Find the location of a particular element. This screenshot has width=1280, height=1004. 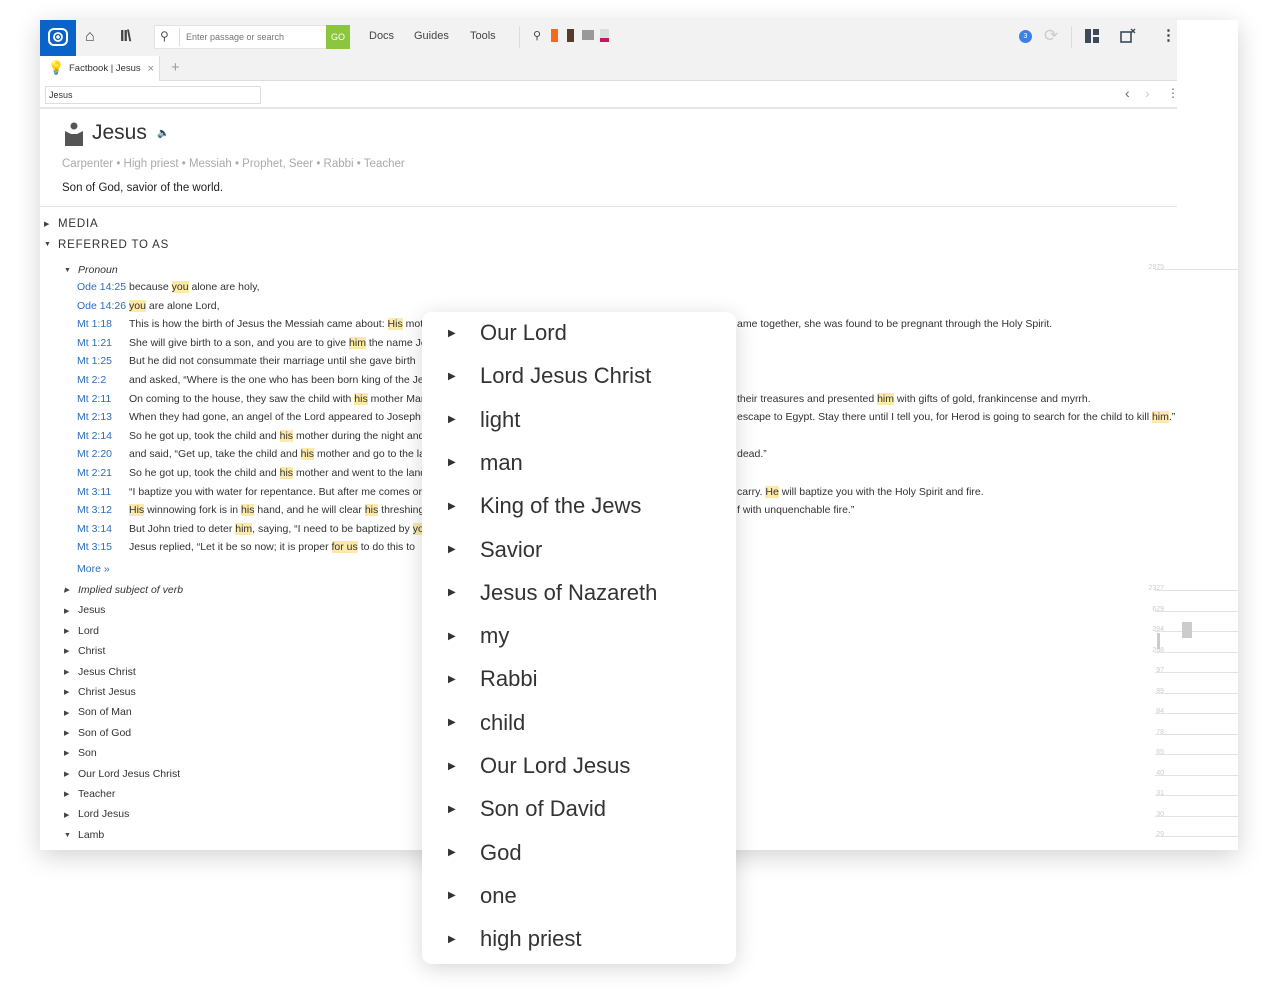

search-box: ⚲ is located at coordinates (252, 37).